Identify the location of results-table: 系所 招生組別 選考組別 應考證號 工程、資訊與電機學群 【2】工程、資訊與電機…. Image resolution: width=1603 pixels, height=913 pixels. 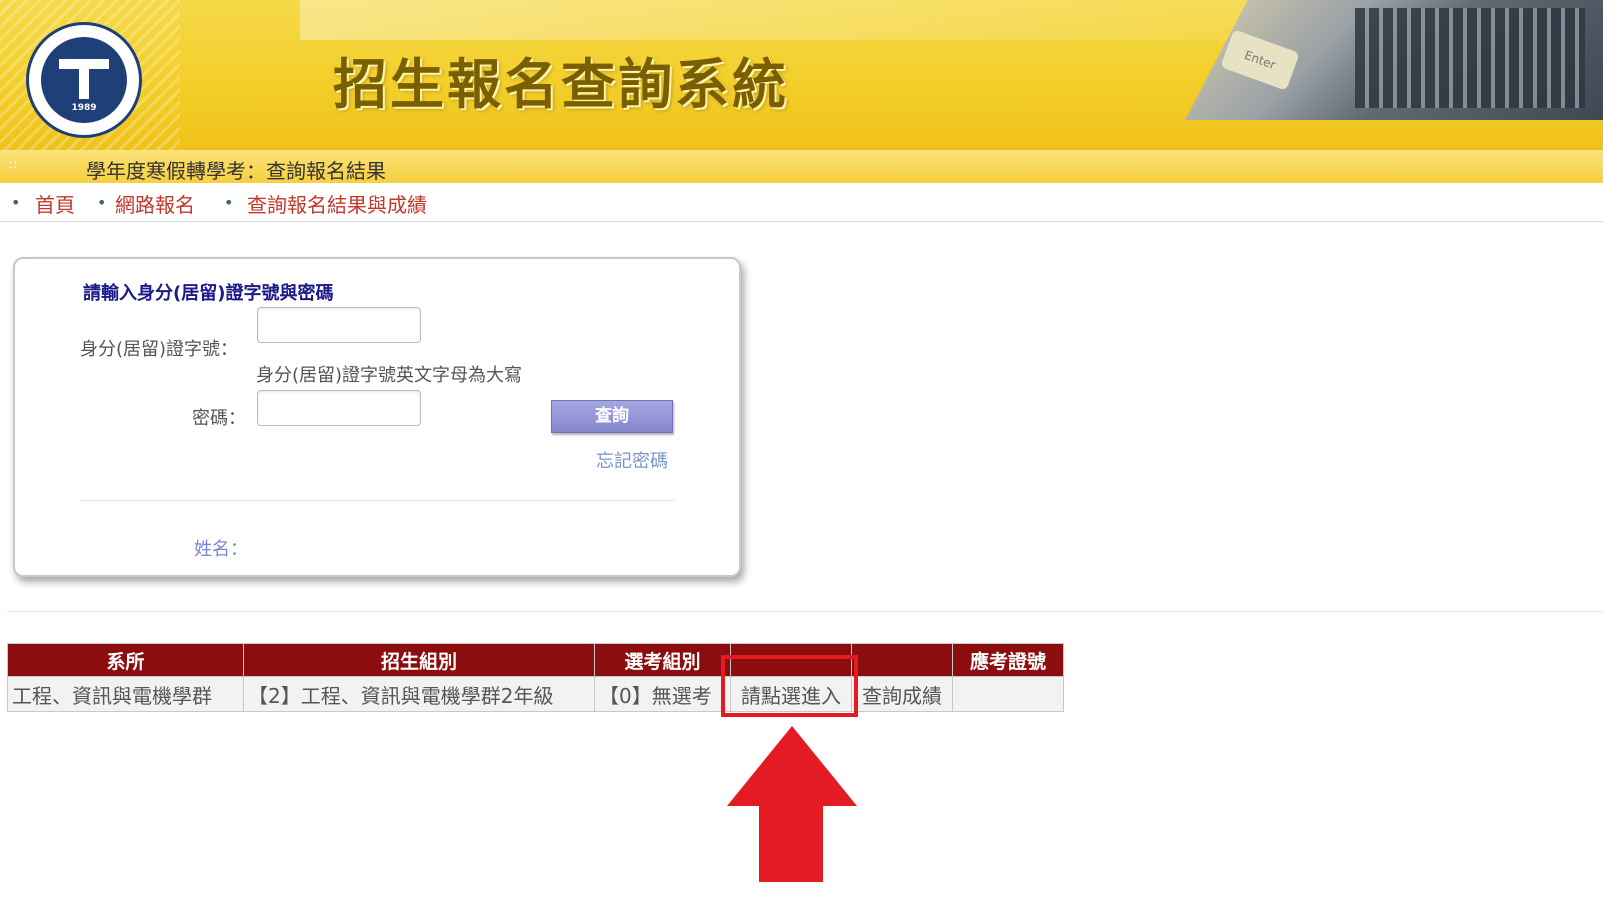
(535, 677).